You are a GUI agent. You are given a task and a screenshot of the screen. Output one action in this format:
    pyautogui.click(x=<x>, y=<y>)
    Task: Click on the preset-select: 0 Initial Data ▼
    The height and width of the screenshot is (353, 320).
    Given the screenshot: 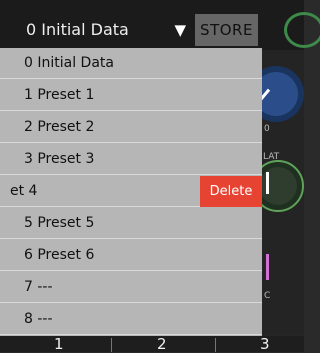 What is the action you would take?
    pyautogui.click(x=104, y=30)
    